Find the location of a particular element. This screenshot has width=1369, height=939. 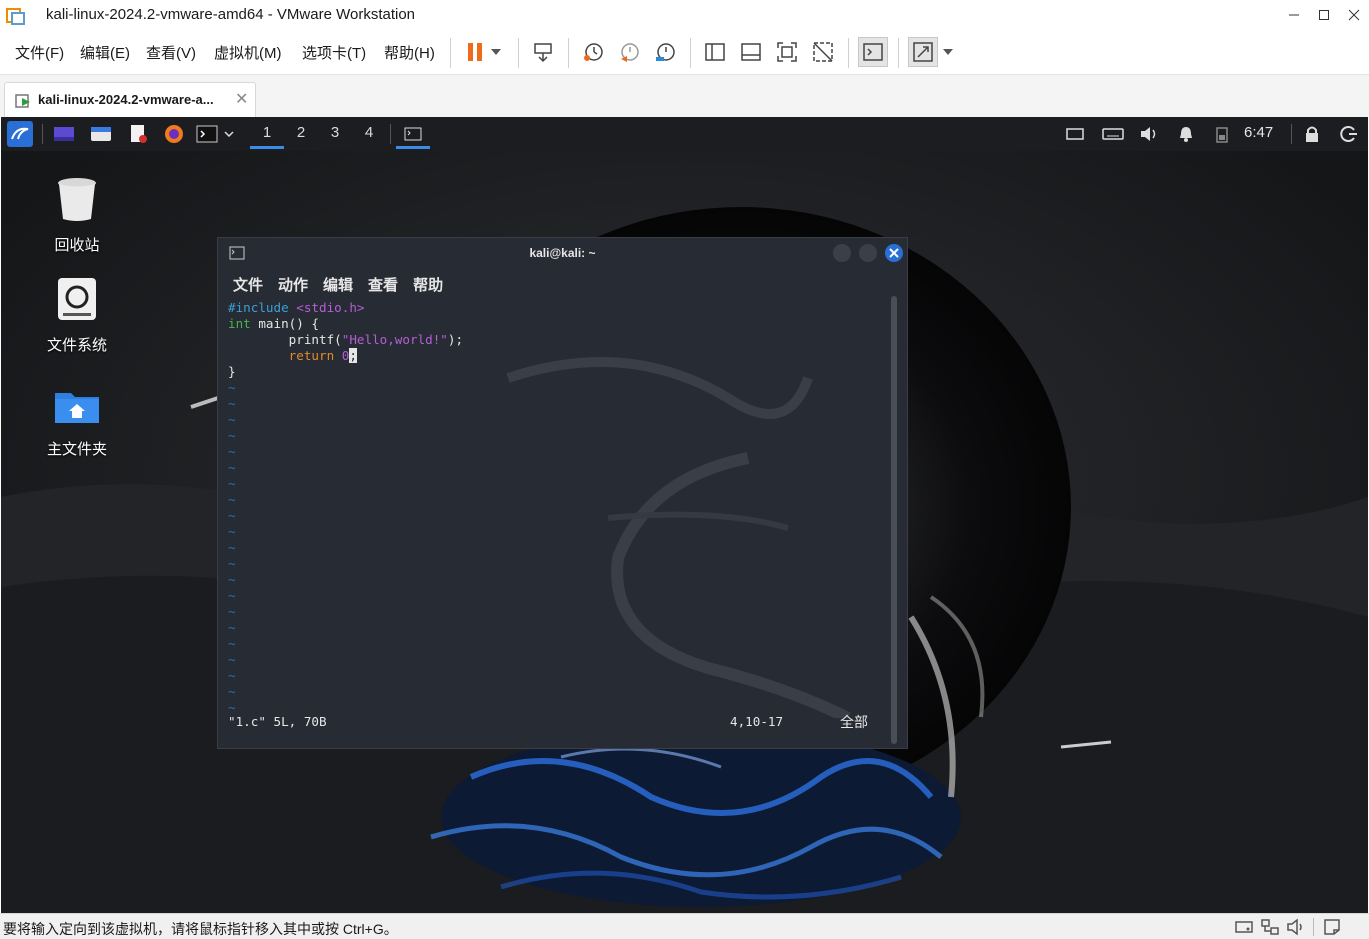

console-view-icon is located at coordinates (873, 52).